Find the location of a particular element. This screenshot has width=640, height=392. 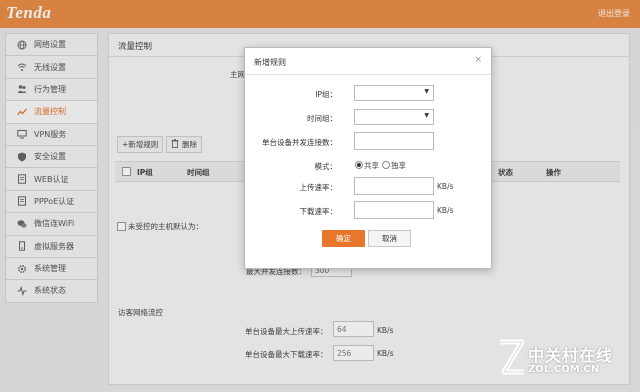

ip-group-select: ▼ is located at coordinates (394, 93).